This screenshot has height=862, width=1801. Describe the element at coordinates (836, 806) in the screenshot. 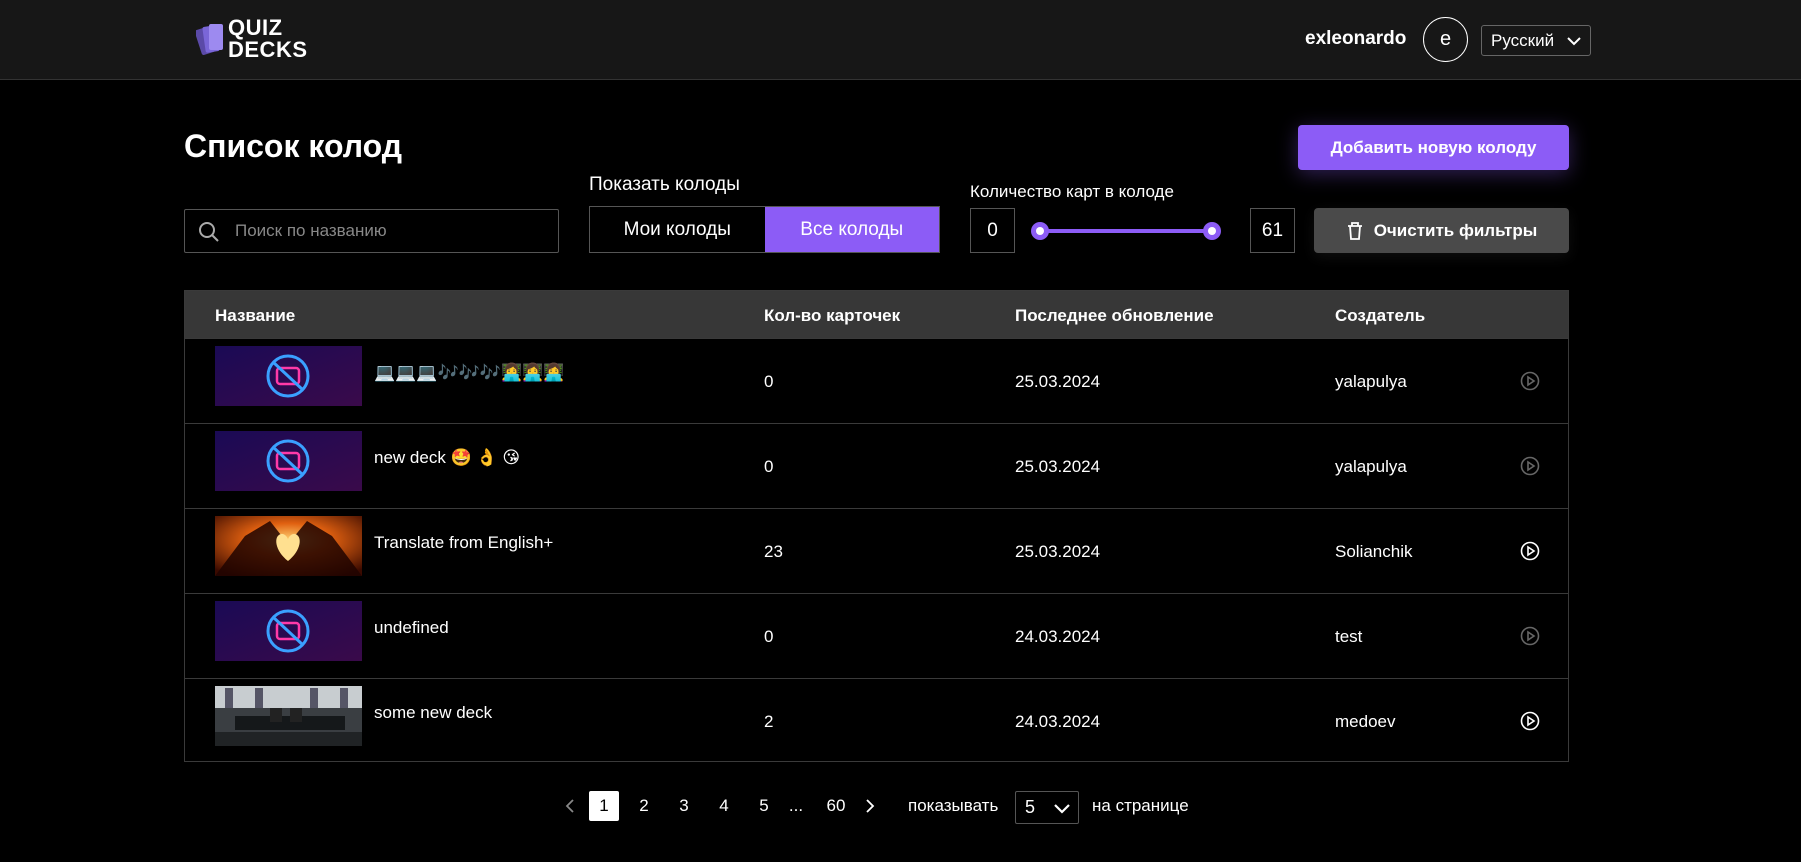

I see `page-last: 60` at that location.